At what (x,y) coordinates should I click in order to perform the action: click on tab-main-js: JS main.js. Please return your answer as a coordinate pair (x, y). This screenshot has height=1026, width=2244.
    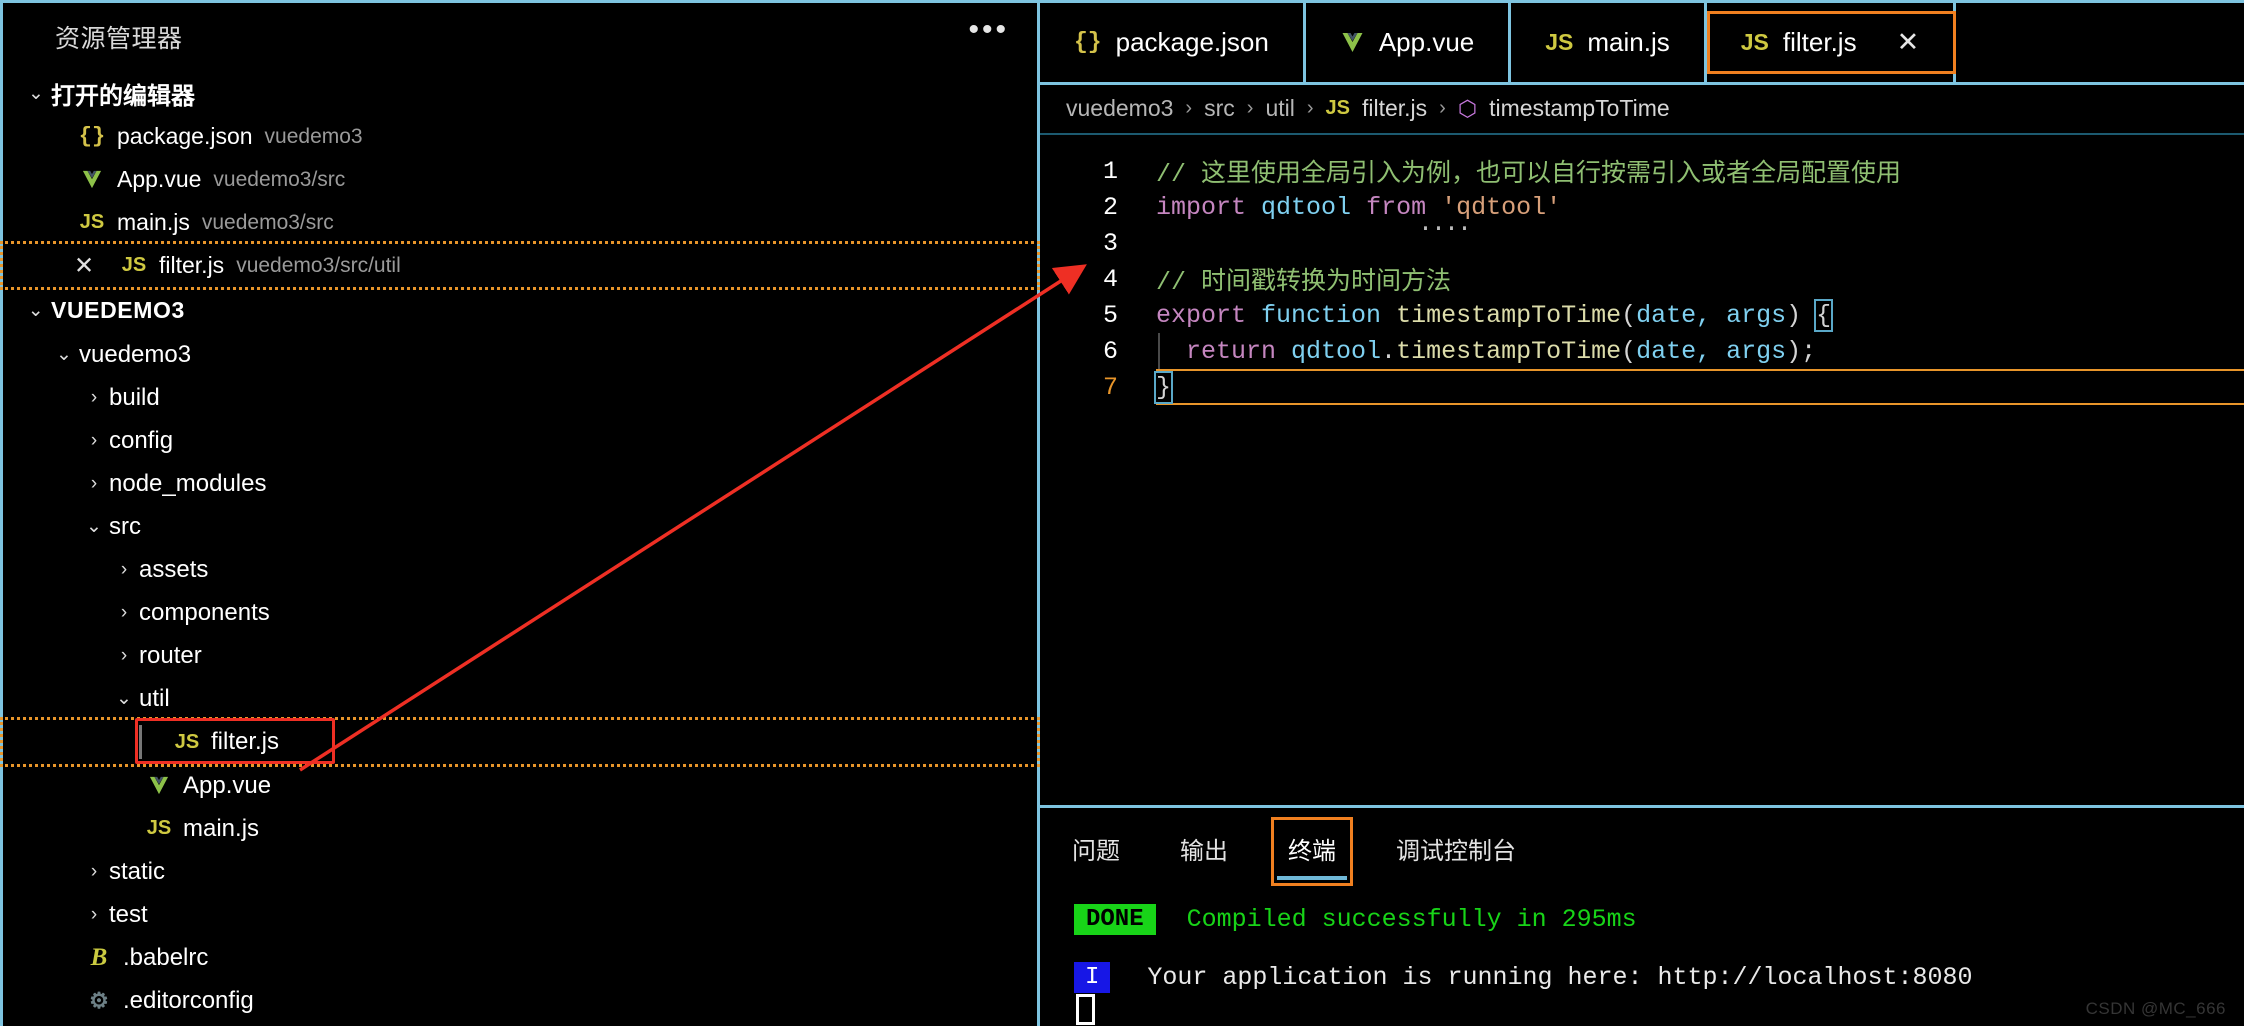
    Looking at the image, I should click on (1609, 42).